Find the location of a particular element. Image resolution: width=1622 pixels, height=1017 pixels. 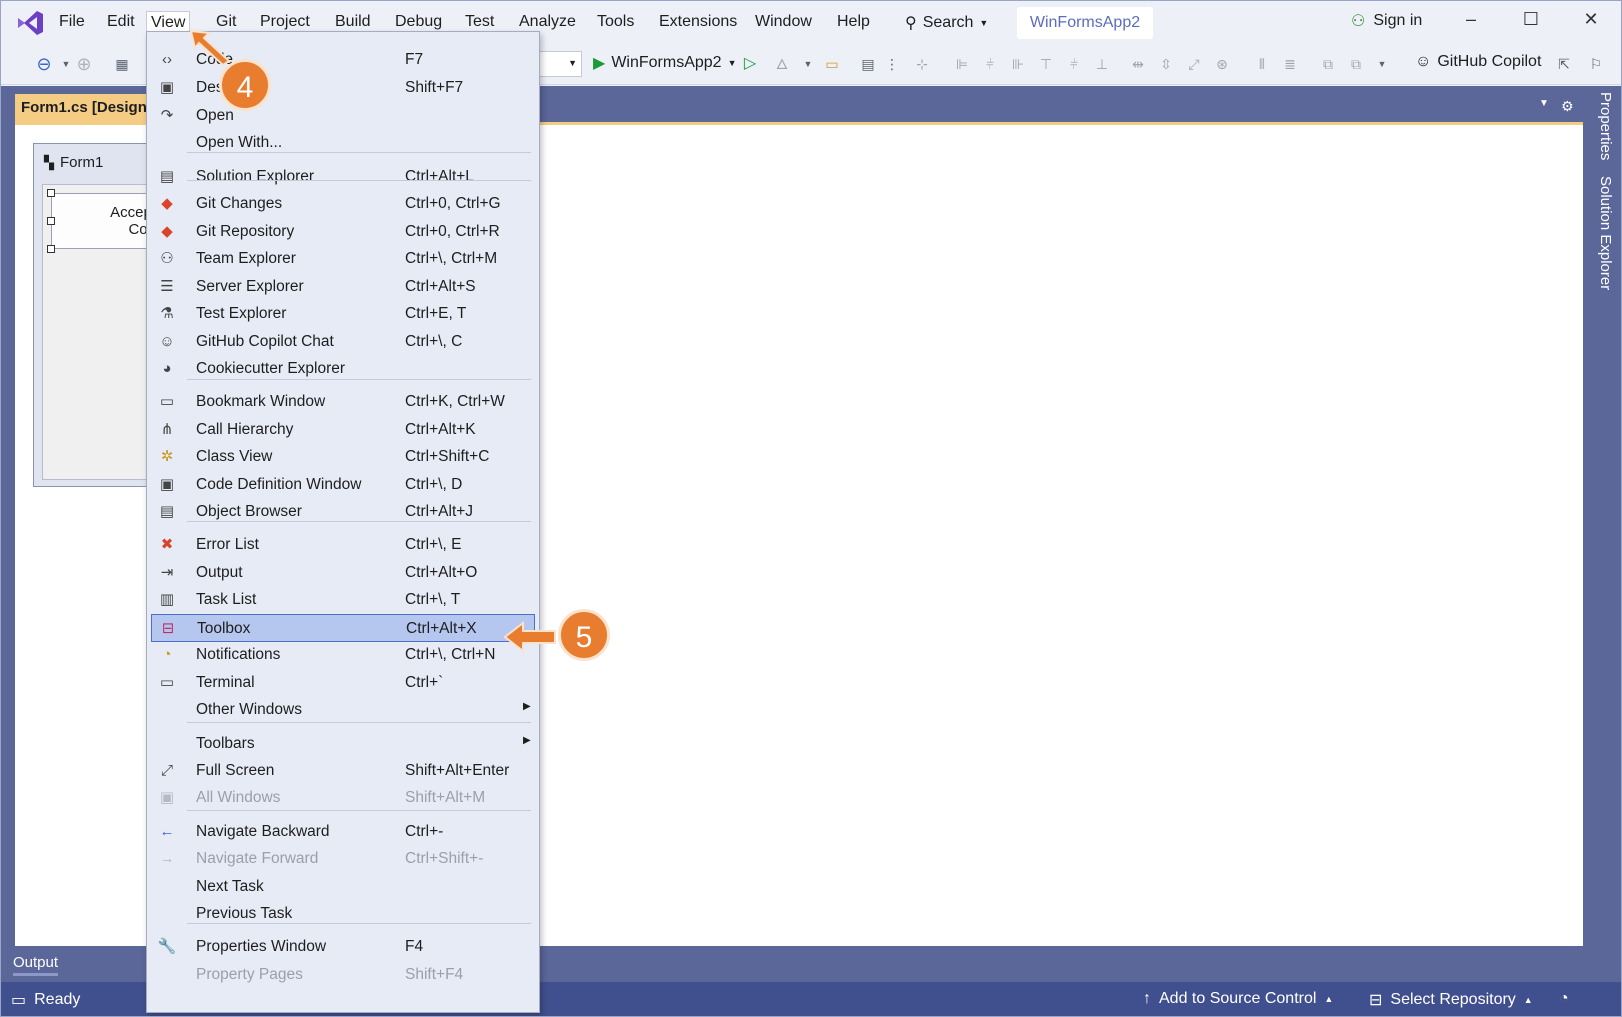

output-icon: ⇥ is located at coordinates (167, 572).